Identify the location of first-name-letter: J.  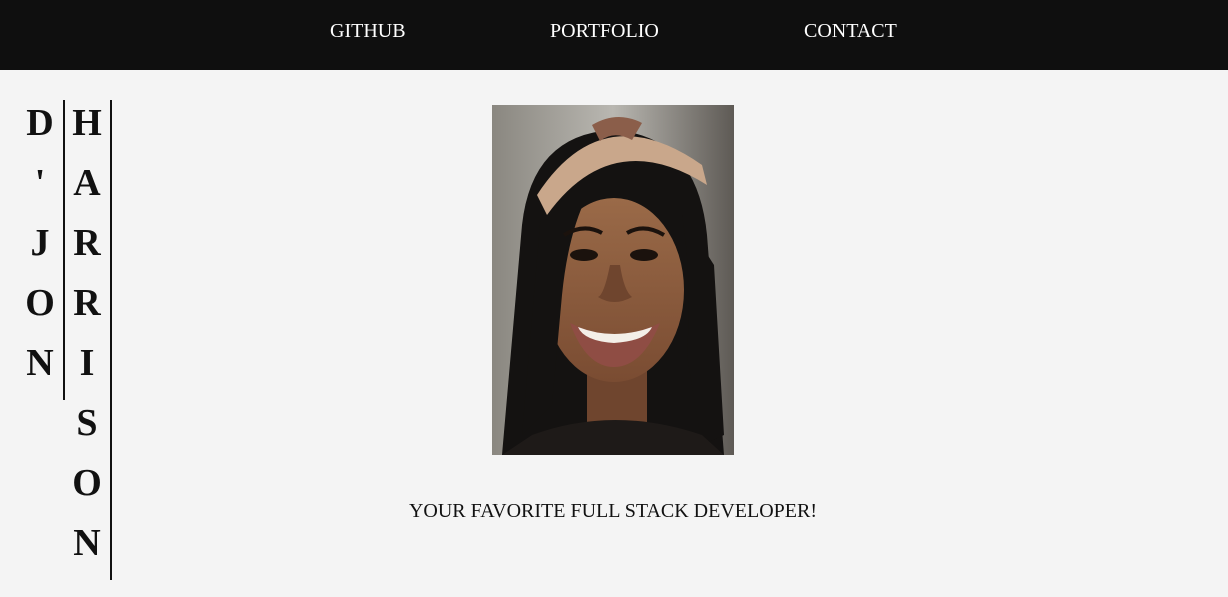
(40, 243).